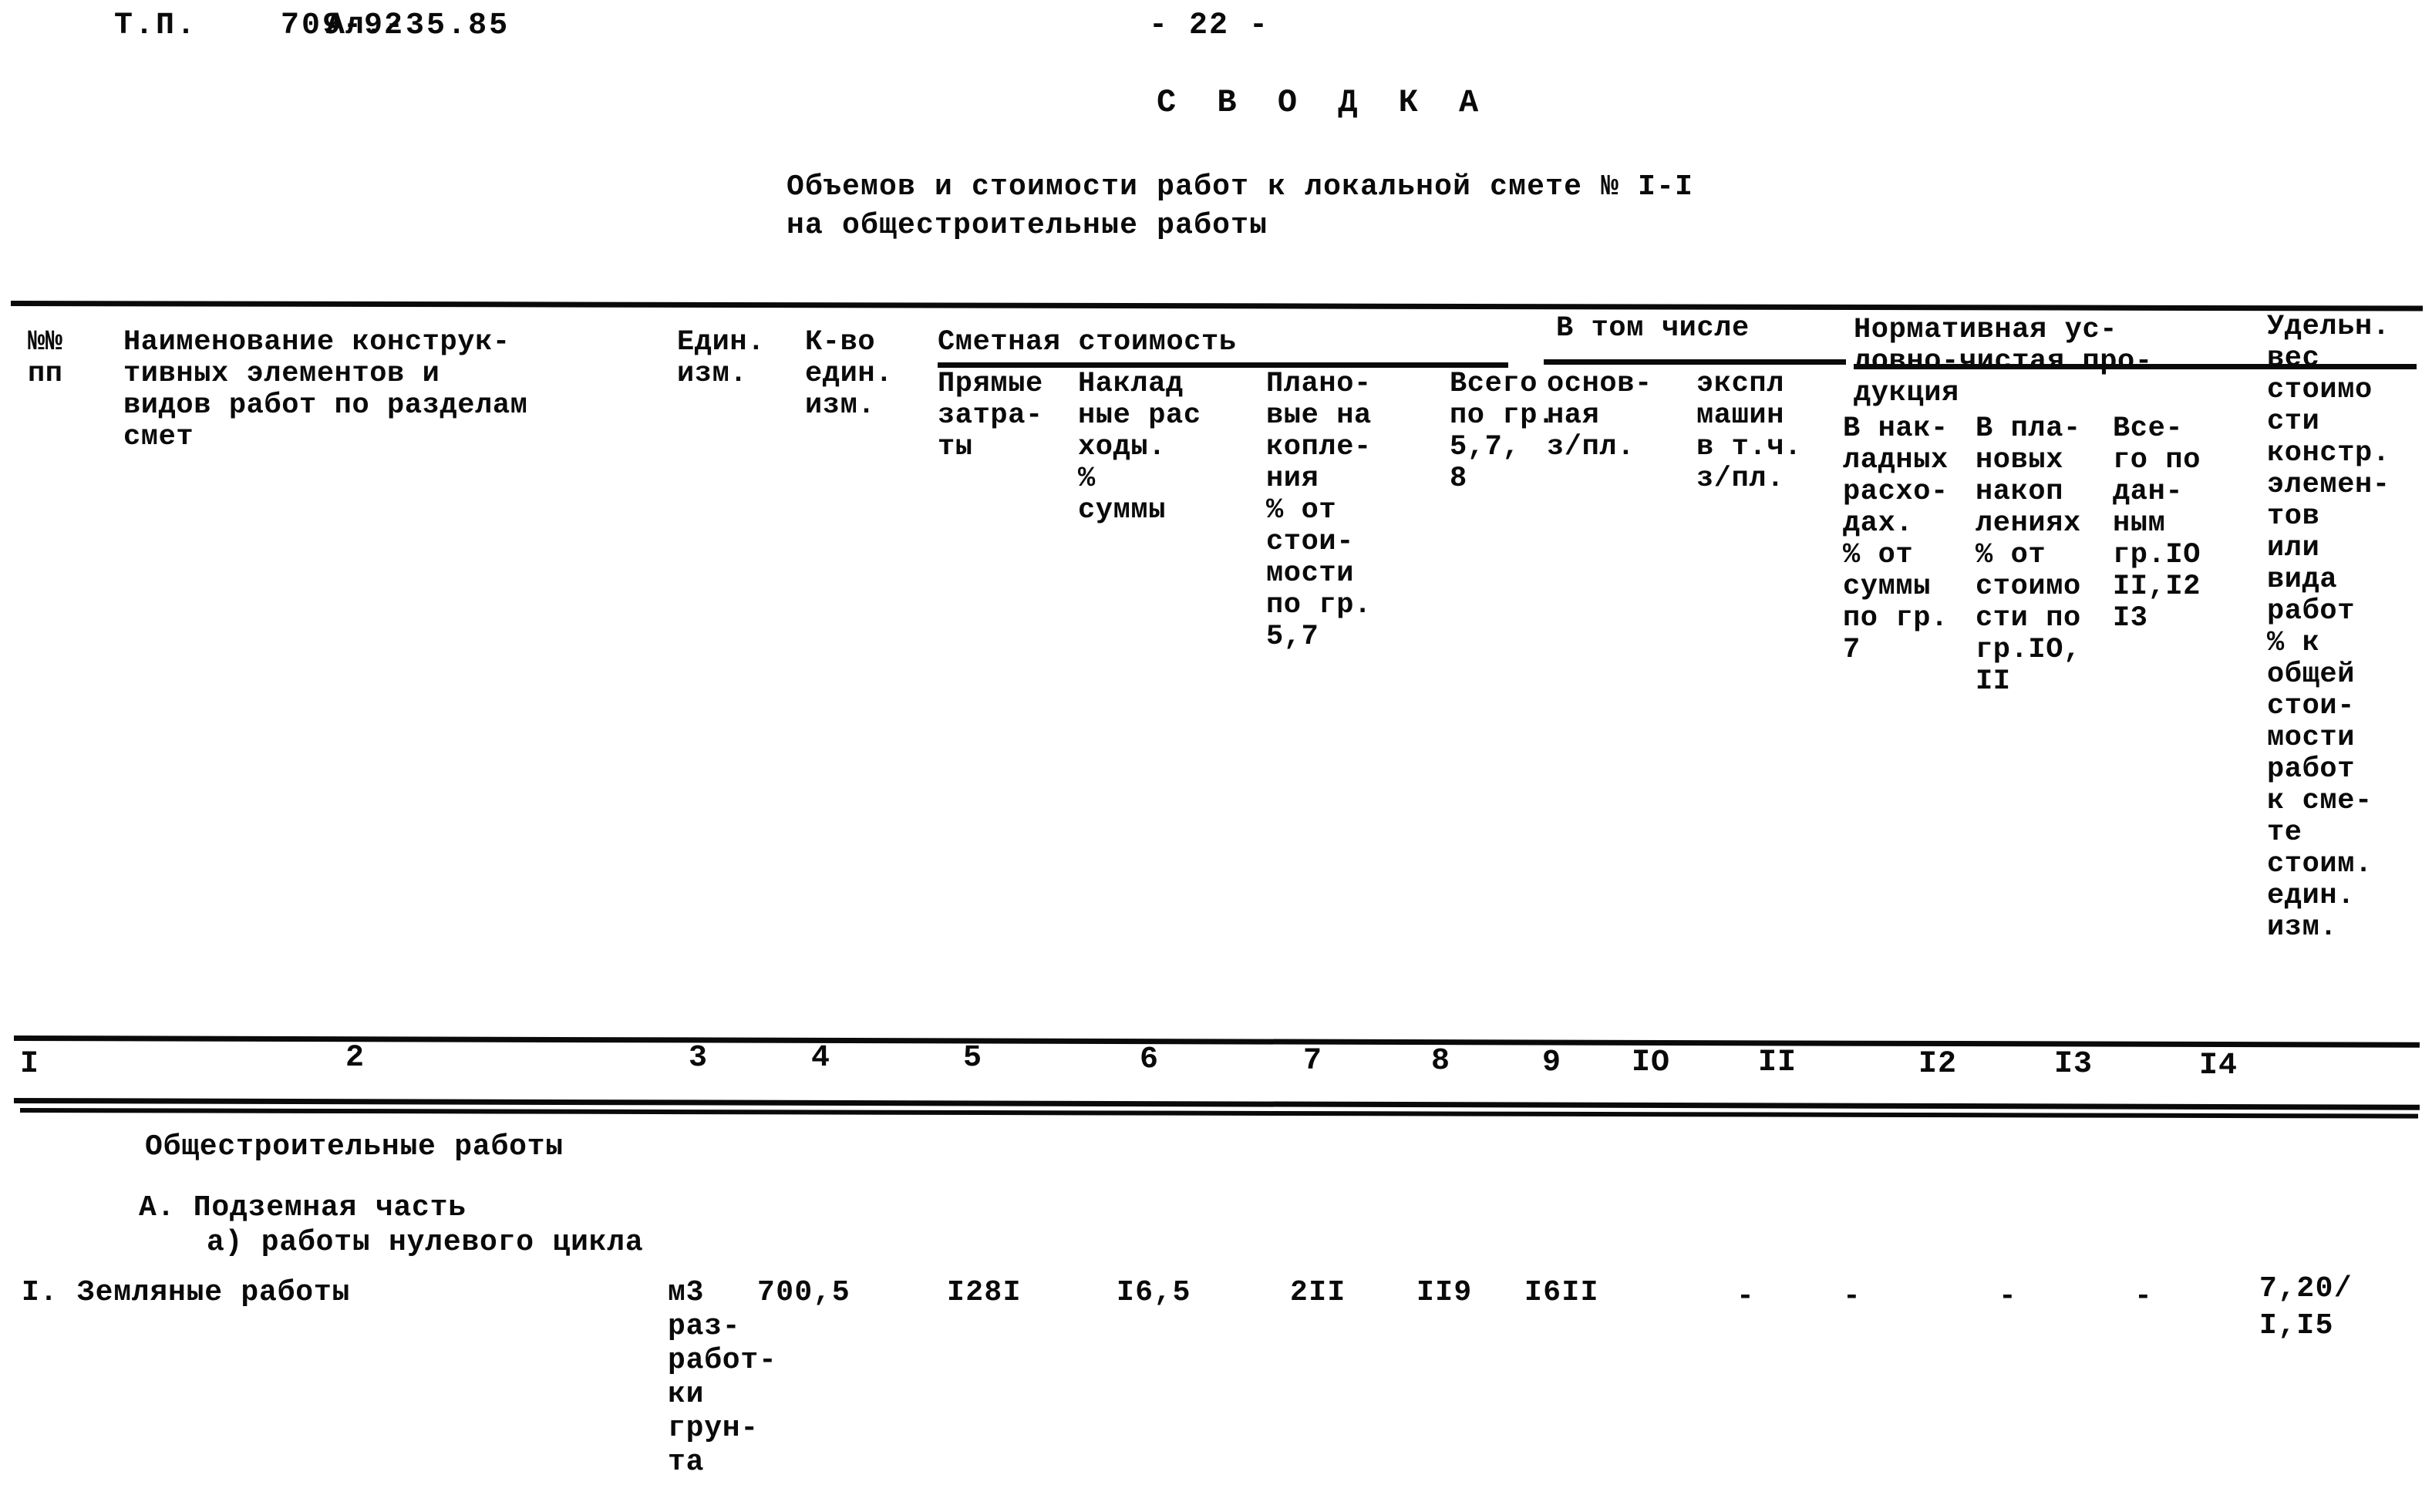  Describe the element at coordinates (721, 358) in the screenshot. I see `column-header-unit: Един. изм.` at that location.